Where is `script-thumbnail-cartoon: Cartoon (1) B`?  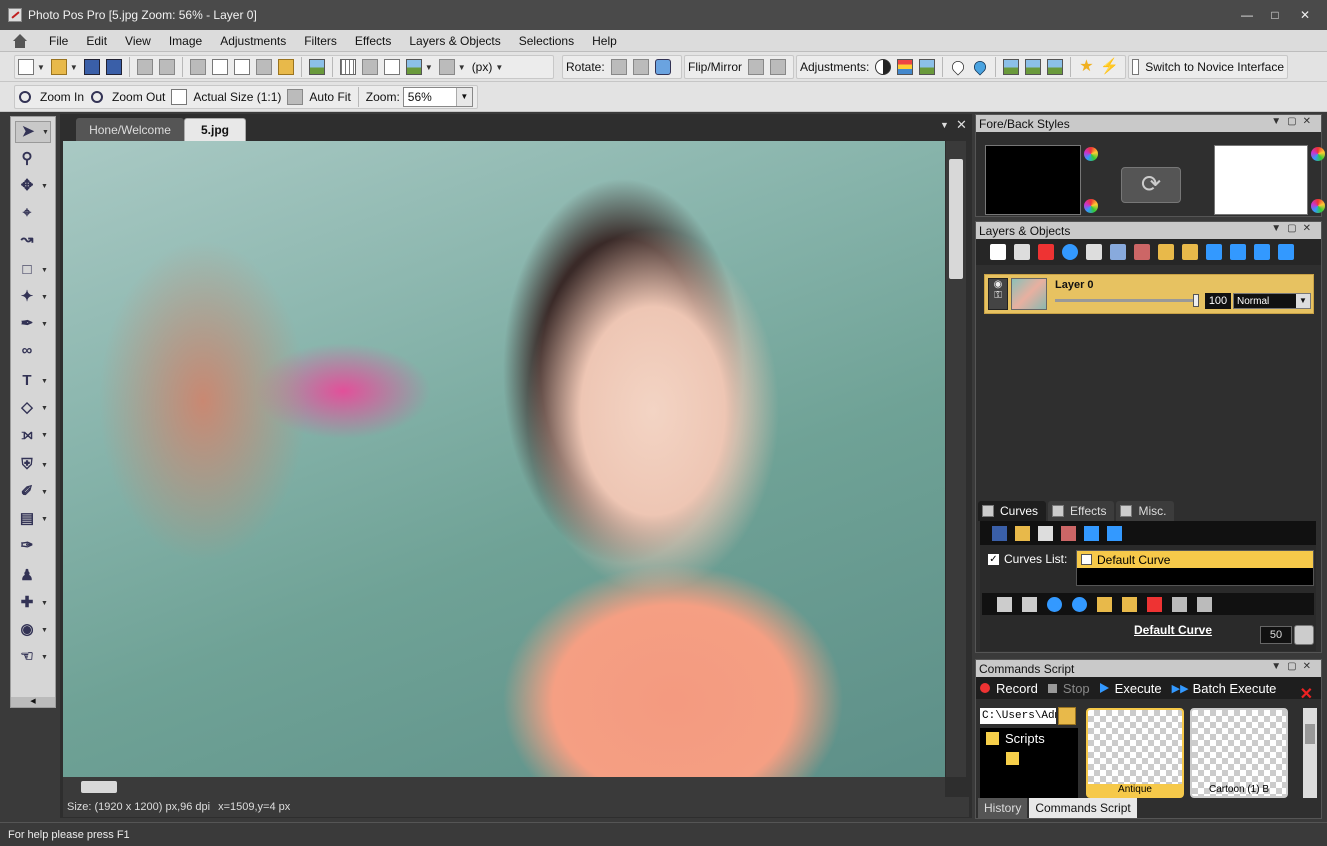 script-thumbnail-cartoon: Cartoon (1) B is located at coordinates (1239, 753).